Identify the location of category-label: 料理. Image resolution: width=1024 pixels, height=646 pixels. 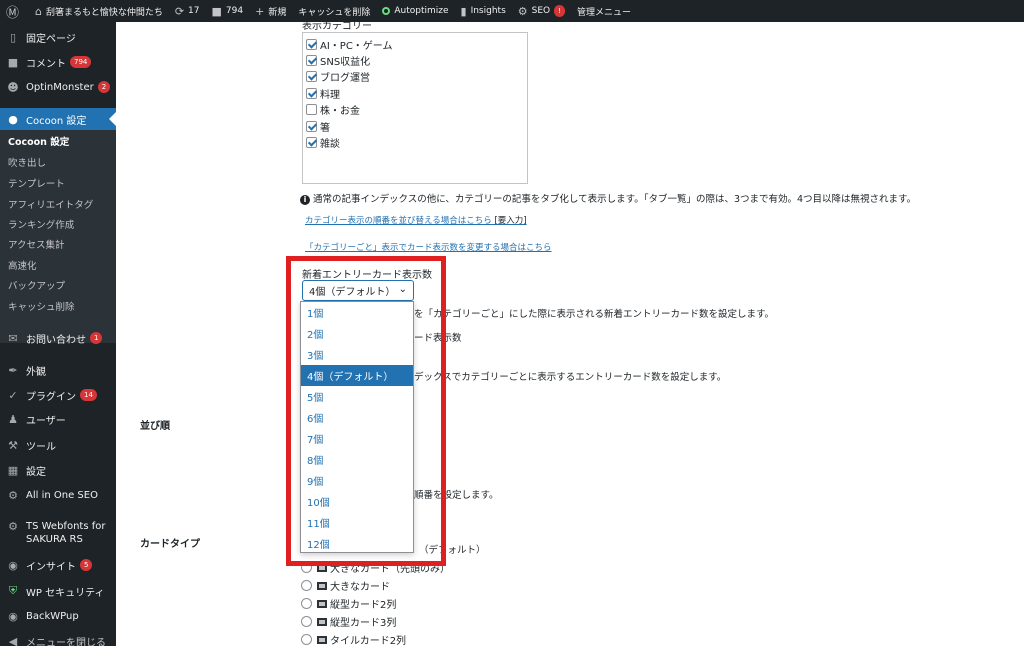
(330, 95).